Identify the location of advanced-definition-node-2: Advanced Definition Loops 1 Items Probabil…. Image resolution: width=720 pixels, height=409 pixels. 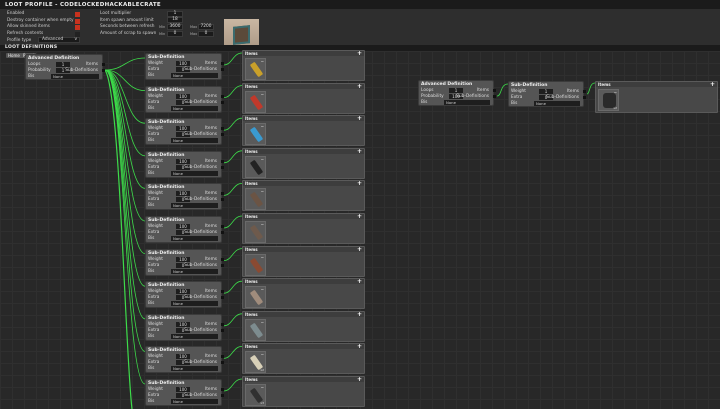
(457, 93).